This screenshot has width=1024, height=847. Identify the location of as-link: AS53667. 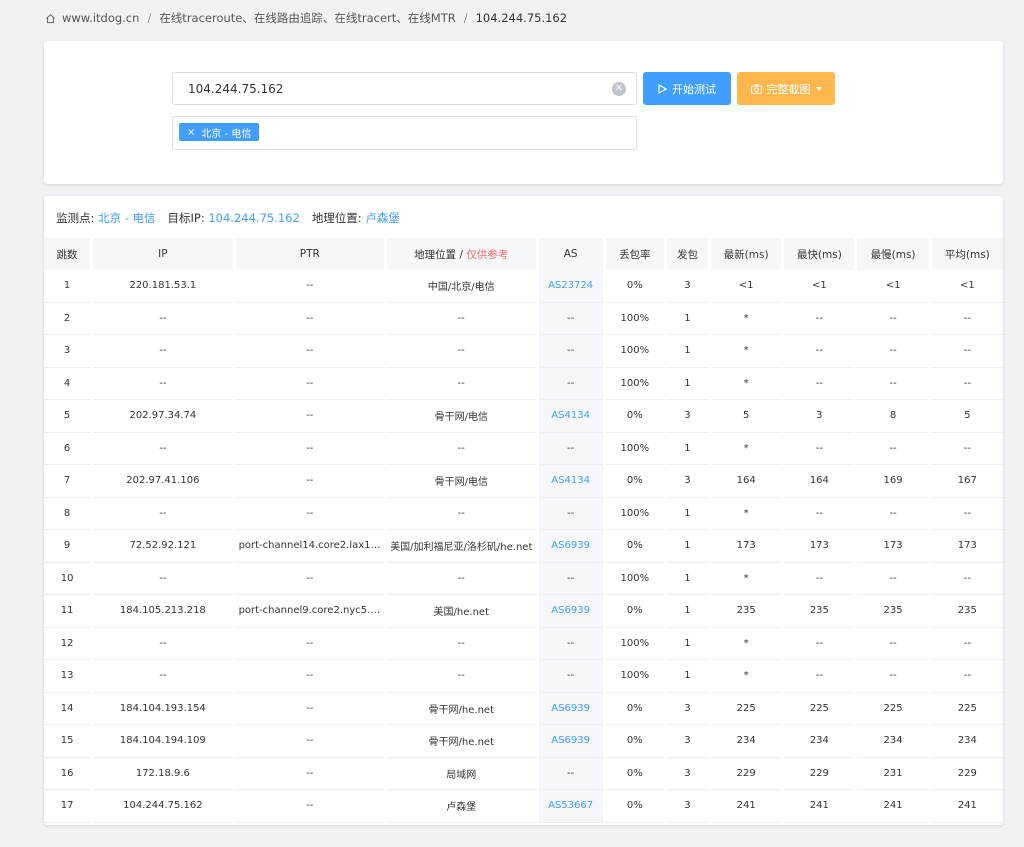
(570, 805).